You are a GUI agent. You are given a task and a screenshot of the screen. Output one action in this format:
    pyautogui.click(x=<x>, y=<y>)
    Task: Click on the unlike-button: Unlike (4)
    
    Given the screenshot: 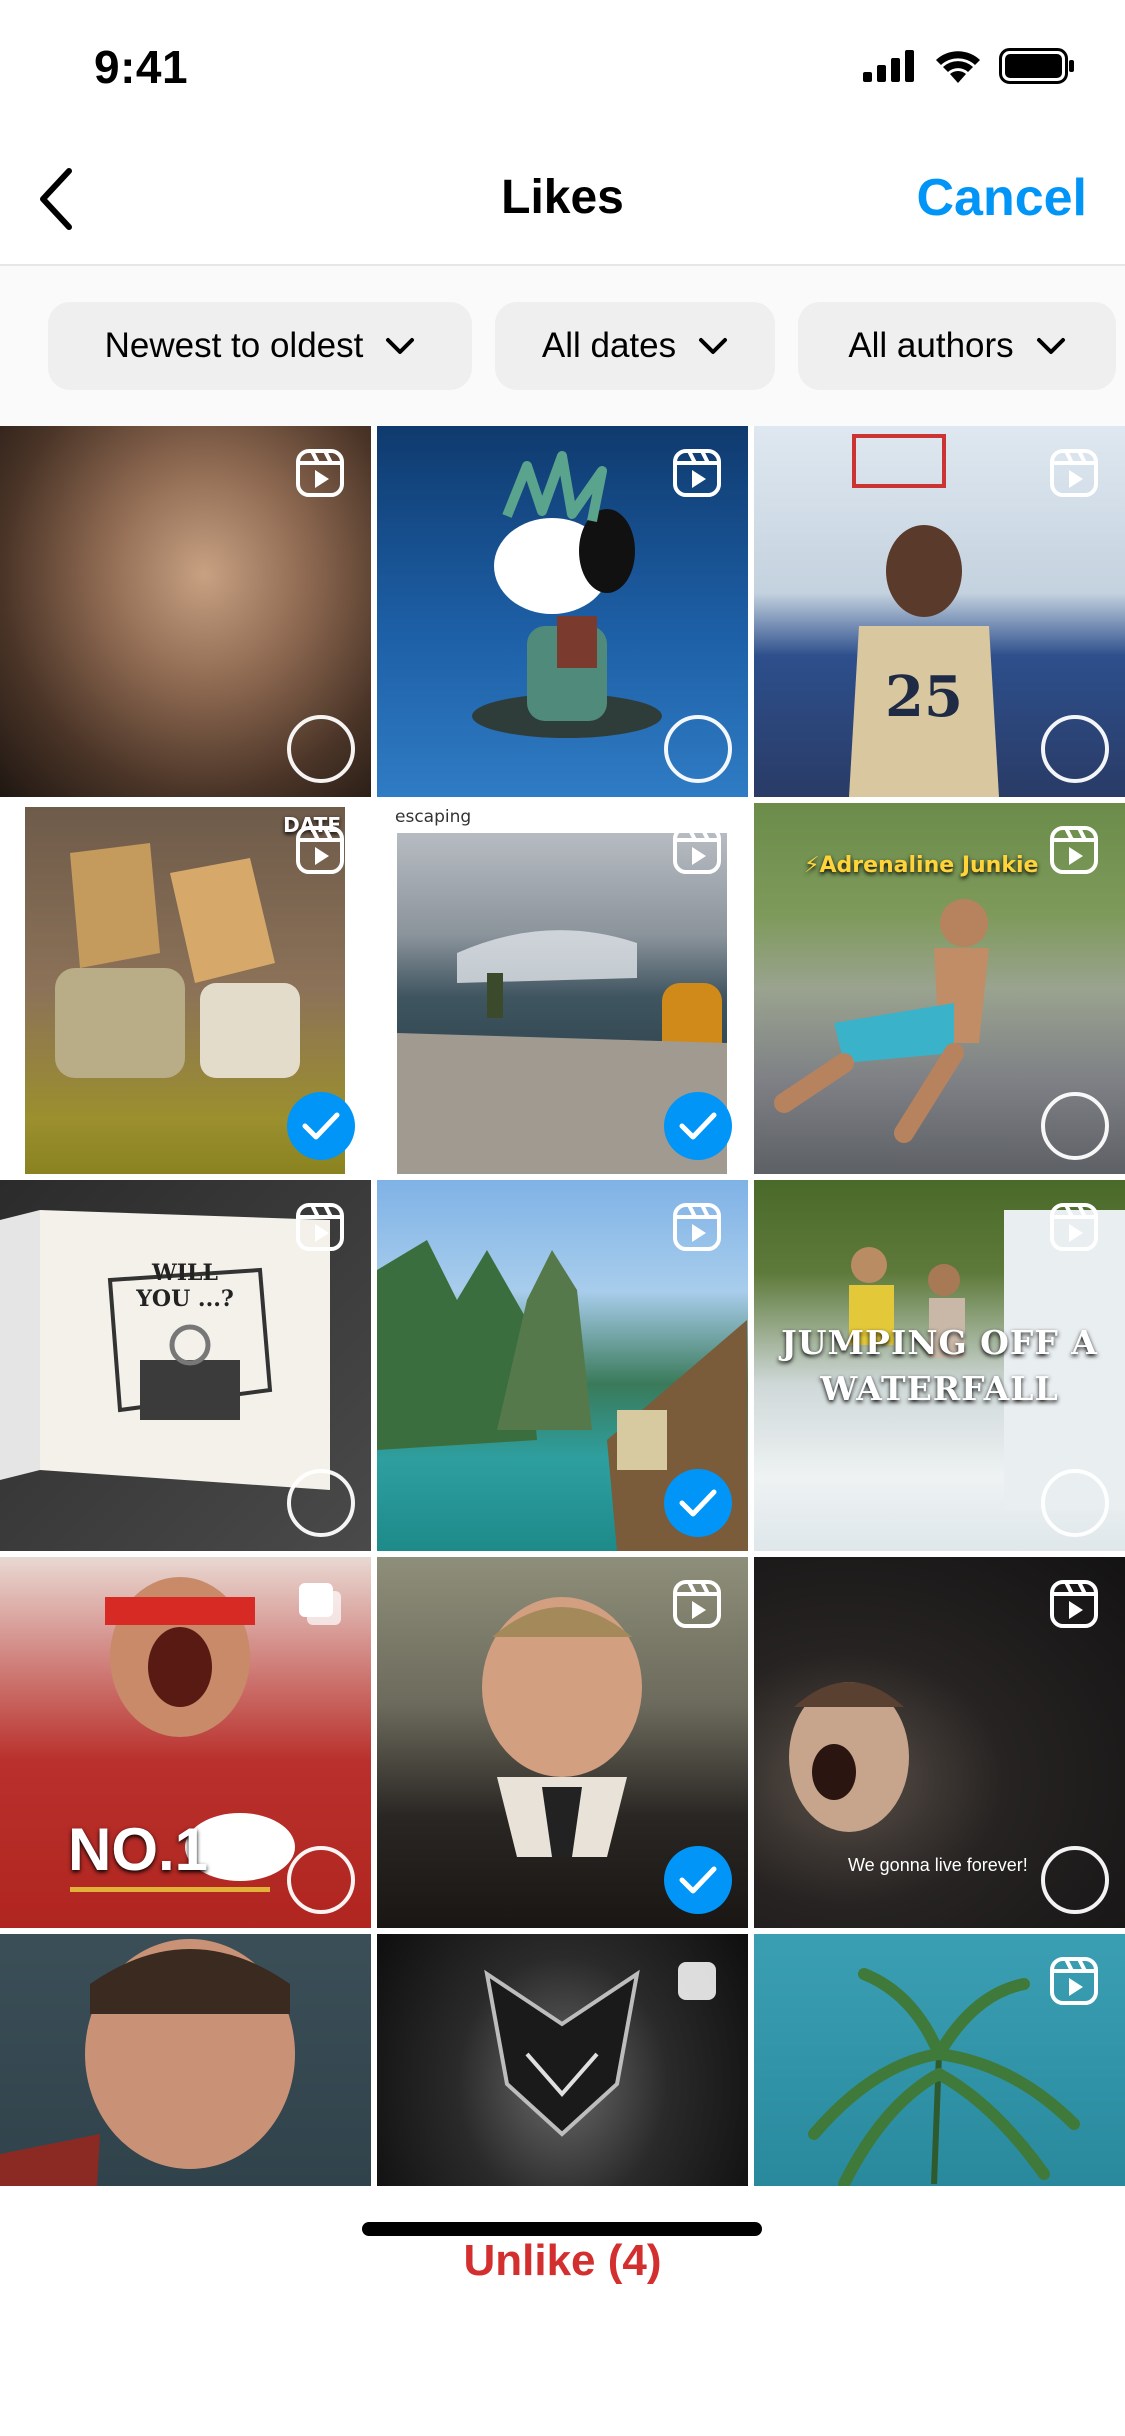 What is the action you would take?
    pyautogui.click(x=562, y=2261)
    